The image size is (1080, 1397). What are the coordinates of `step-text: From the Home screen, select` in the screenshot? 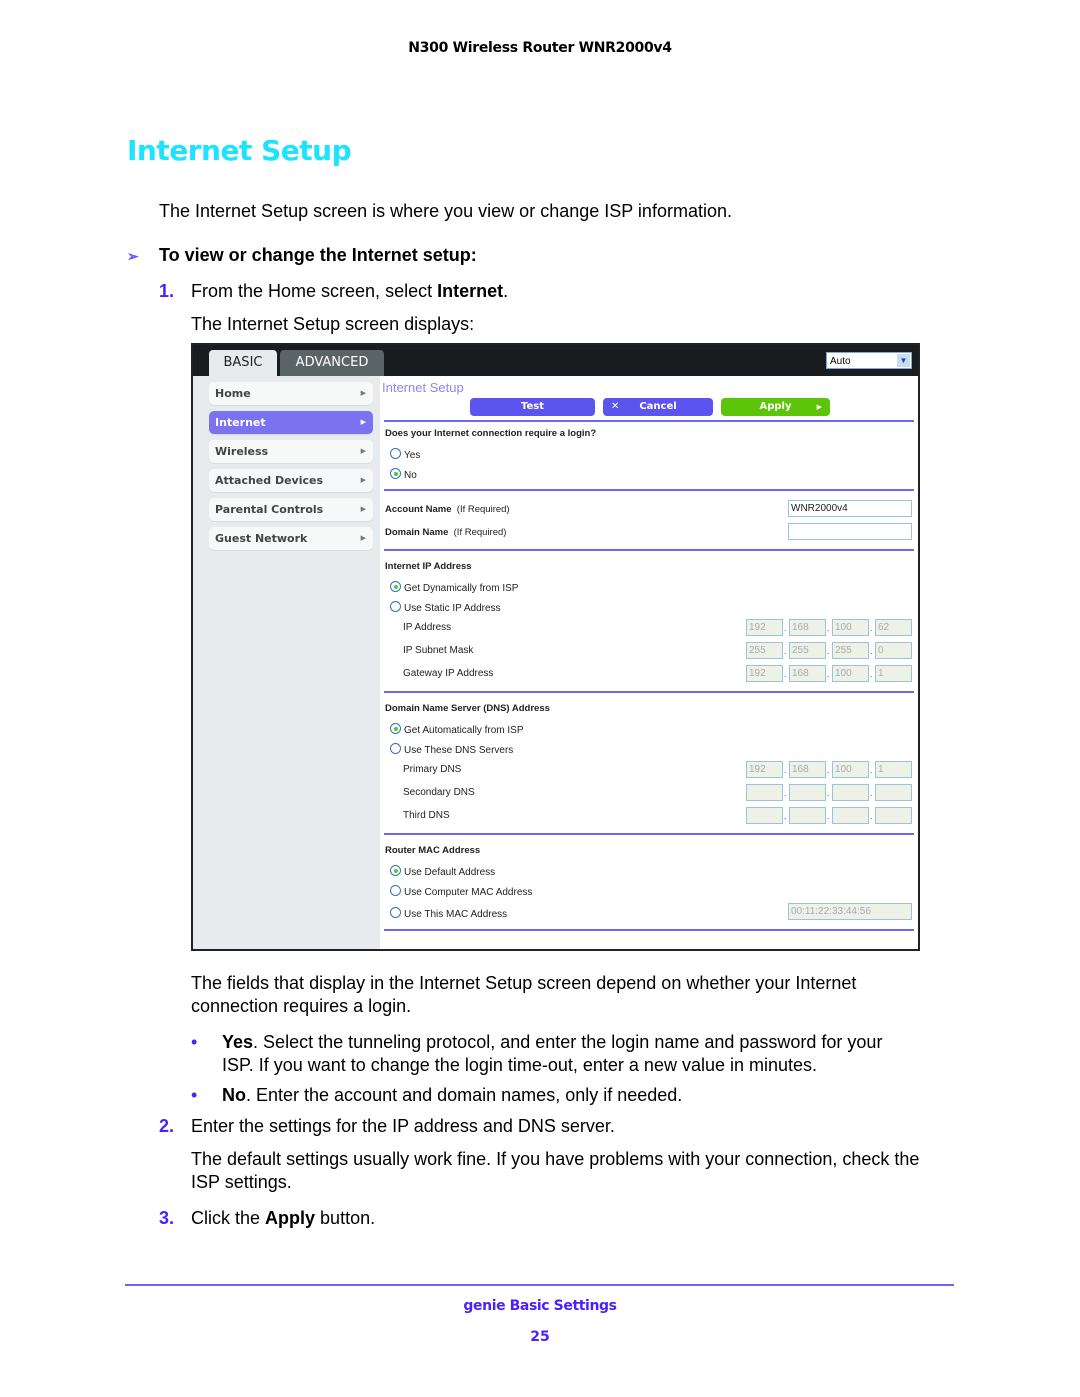 It's located at (314, 291).